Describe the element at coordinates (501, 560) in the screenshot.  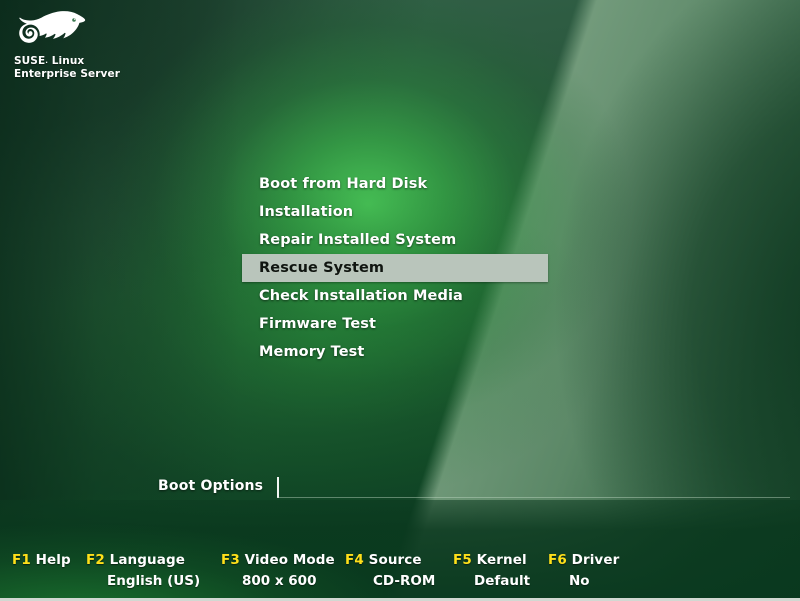
I see `fkey-f5-name: Kernel` at that location.